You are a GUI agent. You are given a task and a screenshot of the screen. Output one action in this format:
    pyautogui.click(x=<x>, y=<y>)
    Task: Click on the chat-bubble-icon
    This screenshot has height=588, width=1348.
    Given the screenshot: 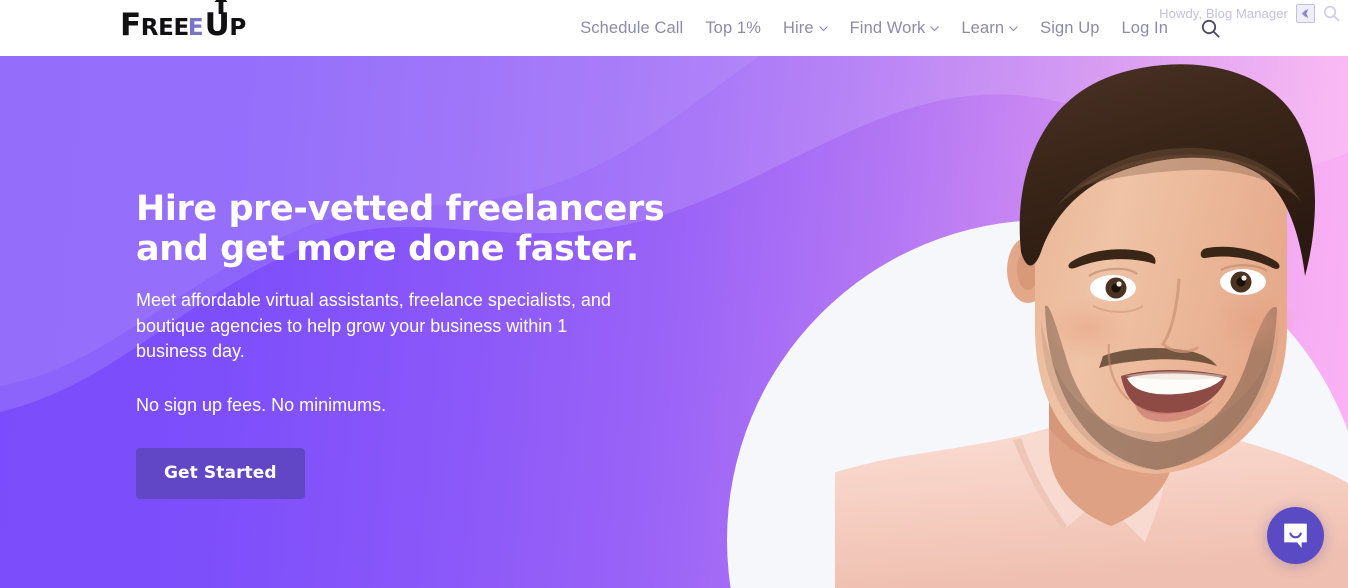 What is the action you would take?
    pyautogui.click(x=1295, y=535)
    